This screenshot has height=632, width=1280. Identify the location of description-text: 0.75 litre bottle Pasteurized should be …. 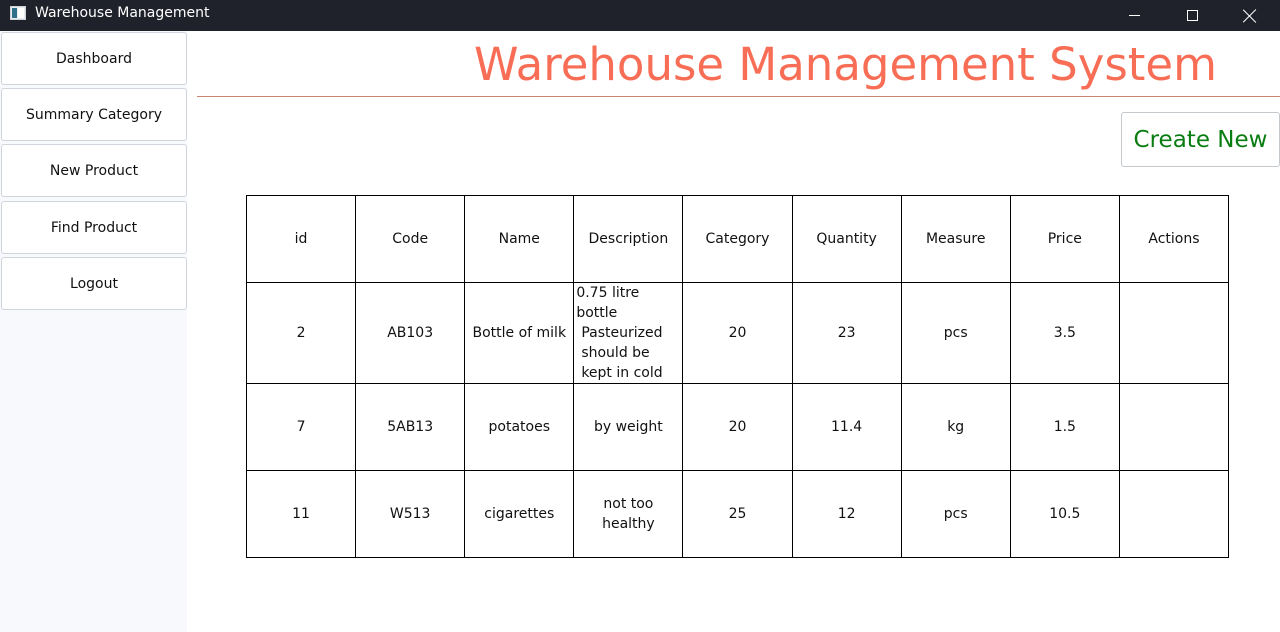
(628, 333).